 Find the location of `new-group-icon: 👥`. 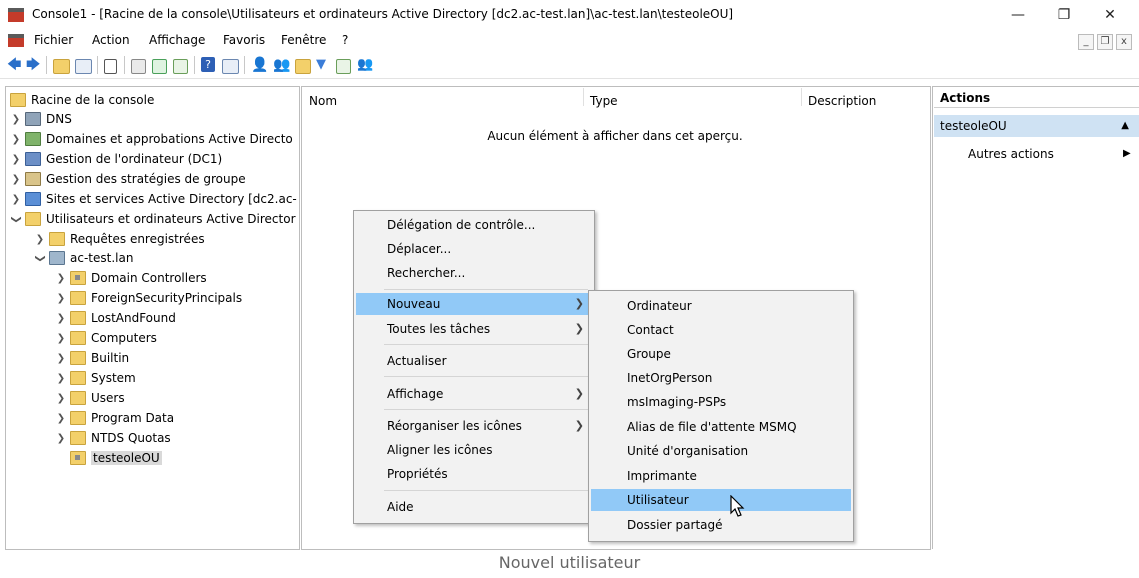

new-group-icon: 👥 is located at coordinates (281, 65).